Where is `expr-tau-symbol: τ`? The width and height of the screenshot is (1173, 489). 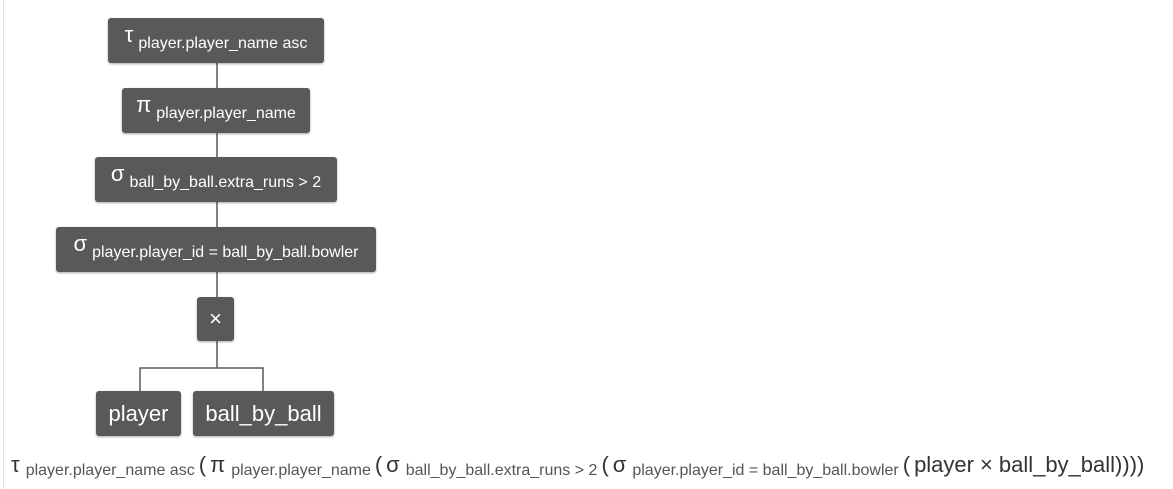 expr-tau-symbol: τ is located at coordinates (15, 464).